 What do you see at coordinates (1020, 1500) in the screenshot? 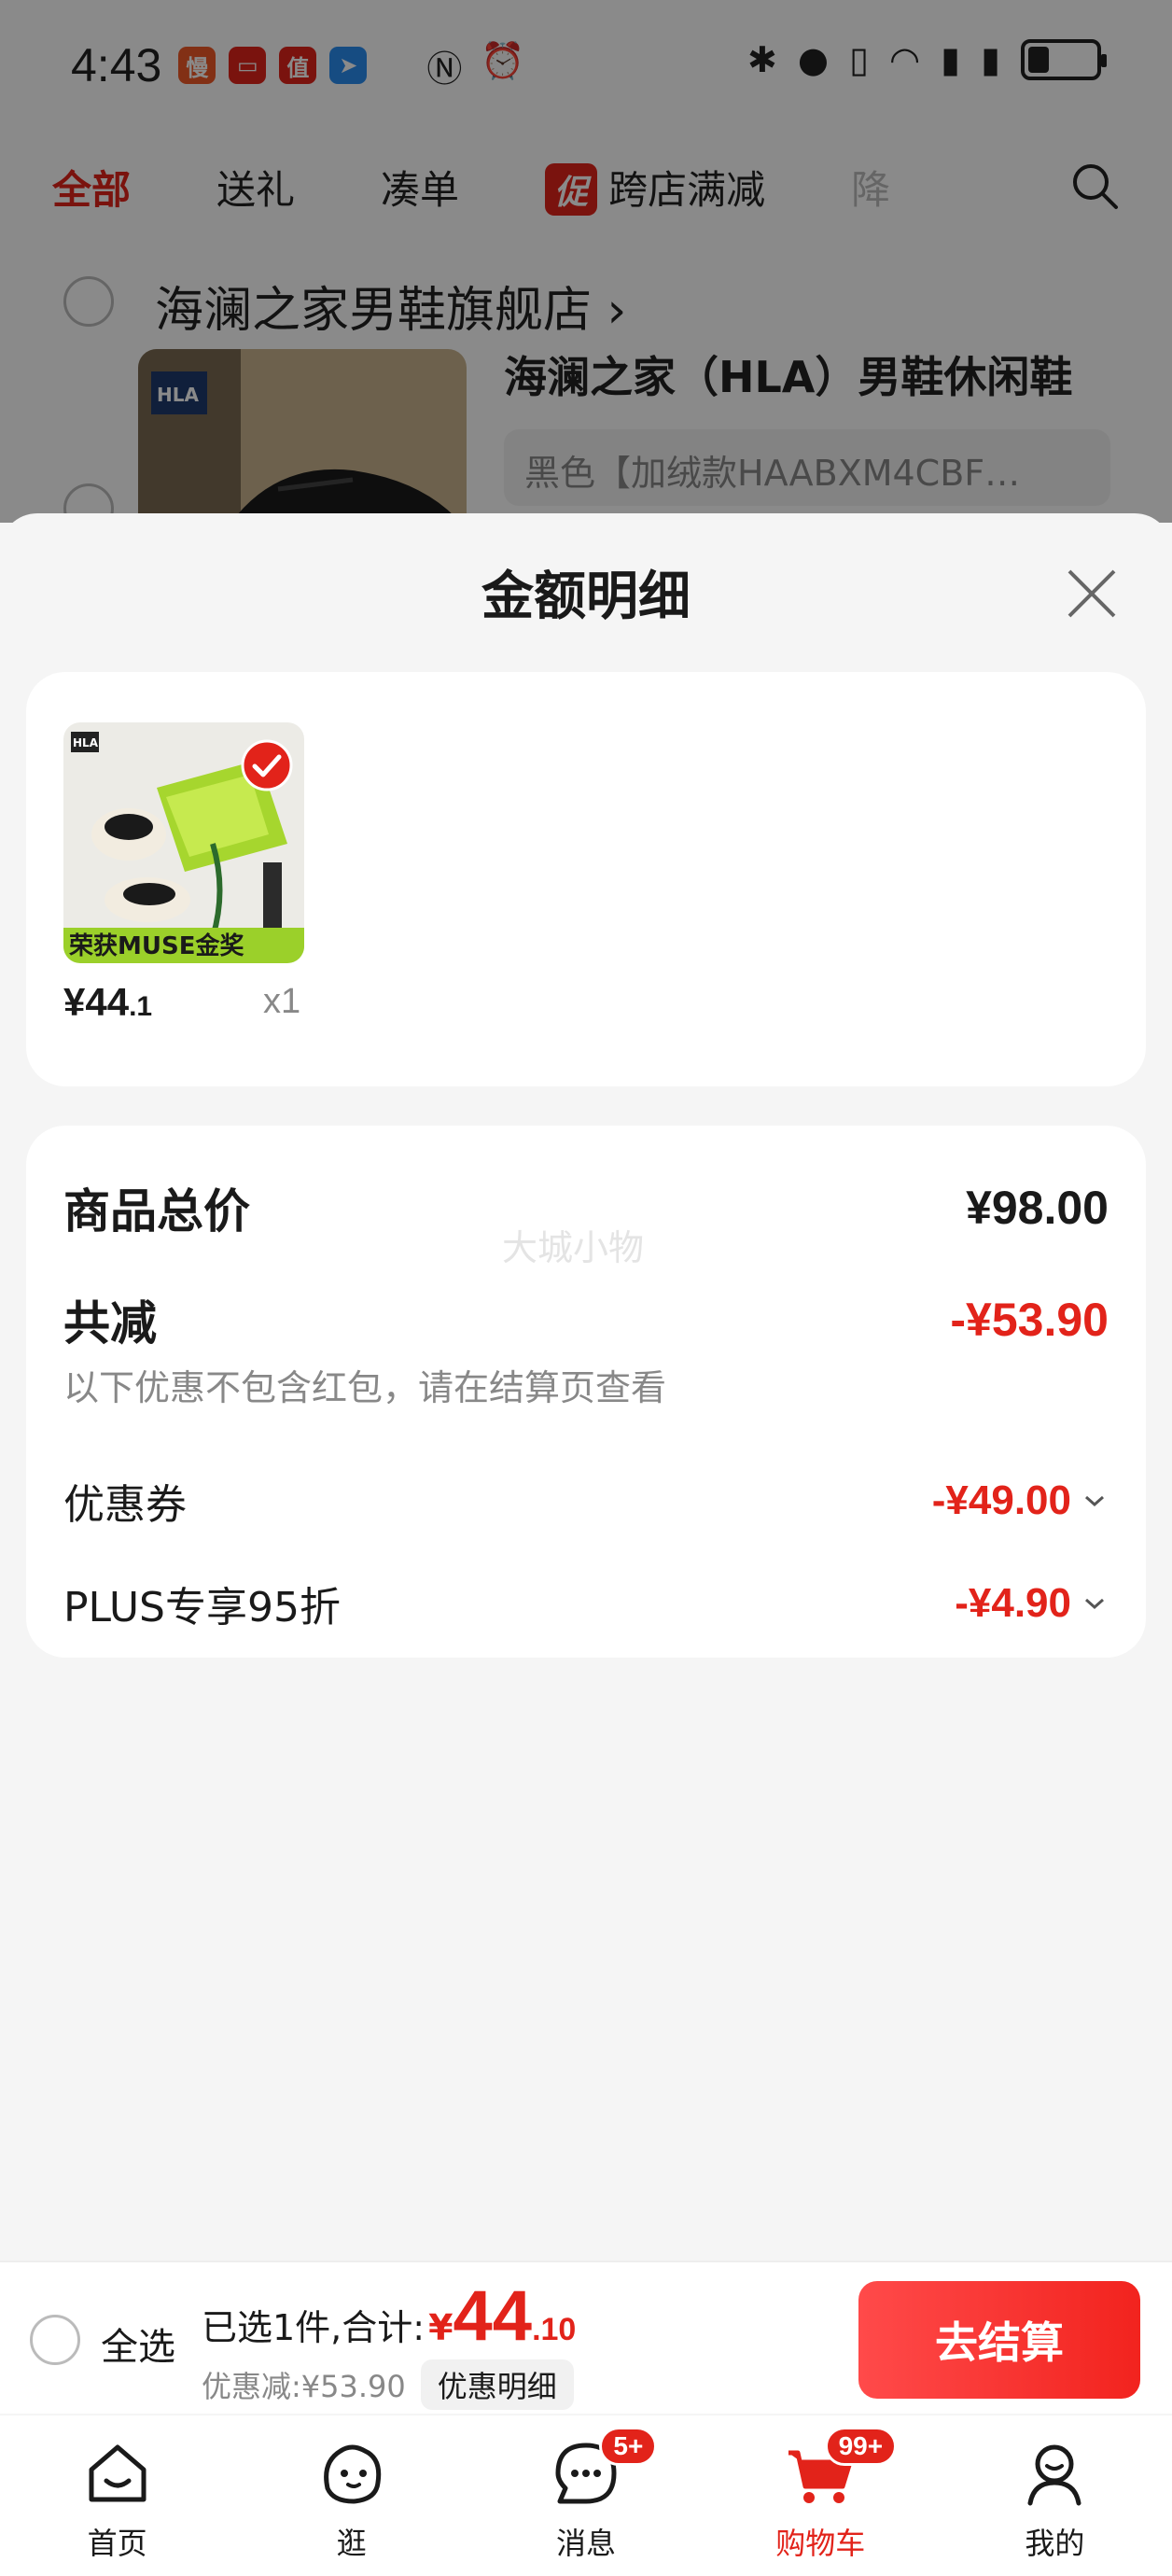
I see `coupon-value: -¥49.00` at bounding box center [1020, 1500].